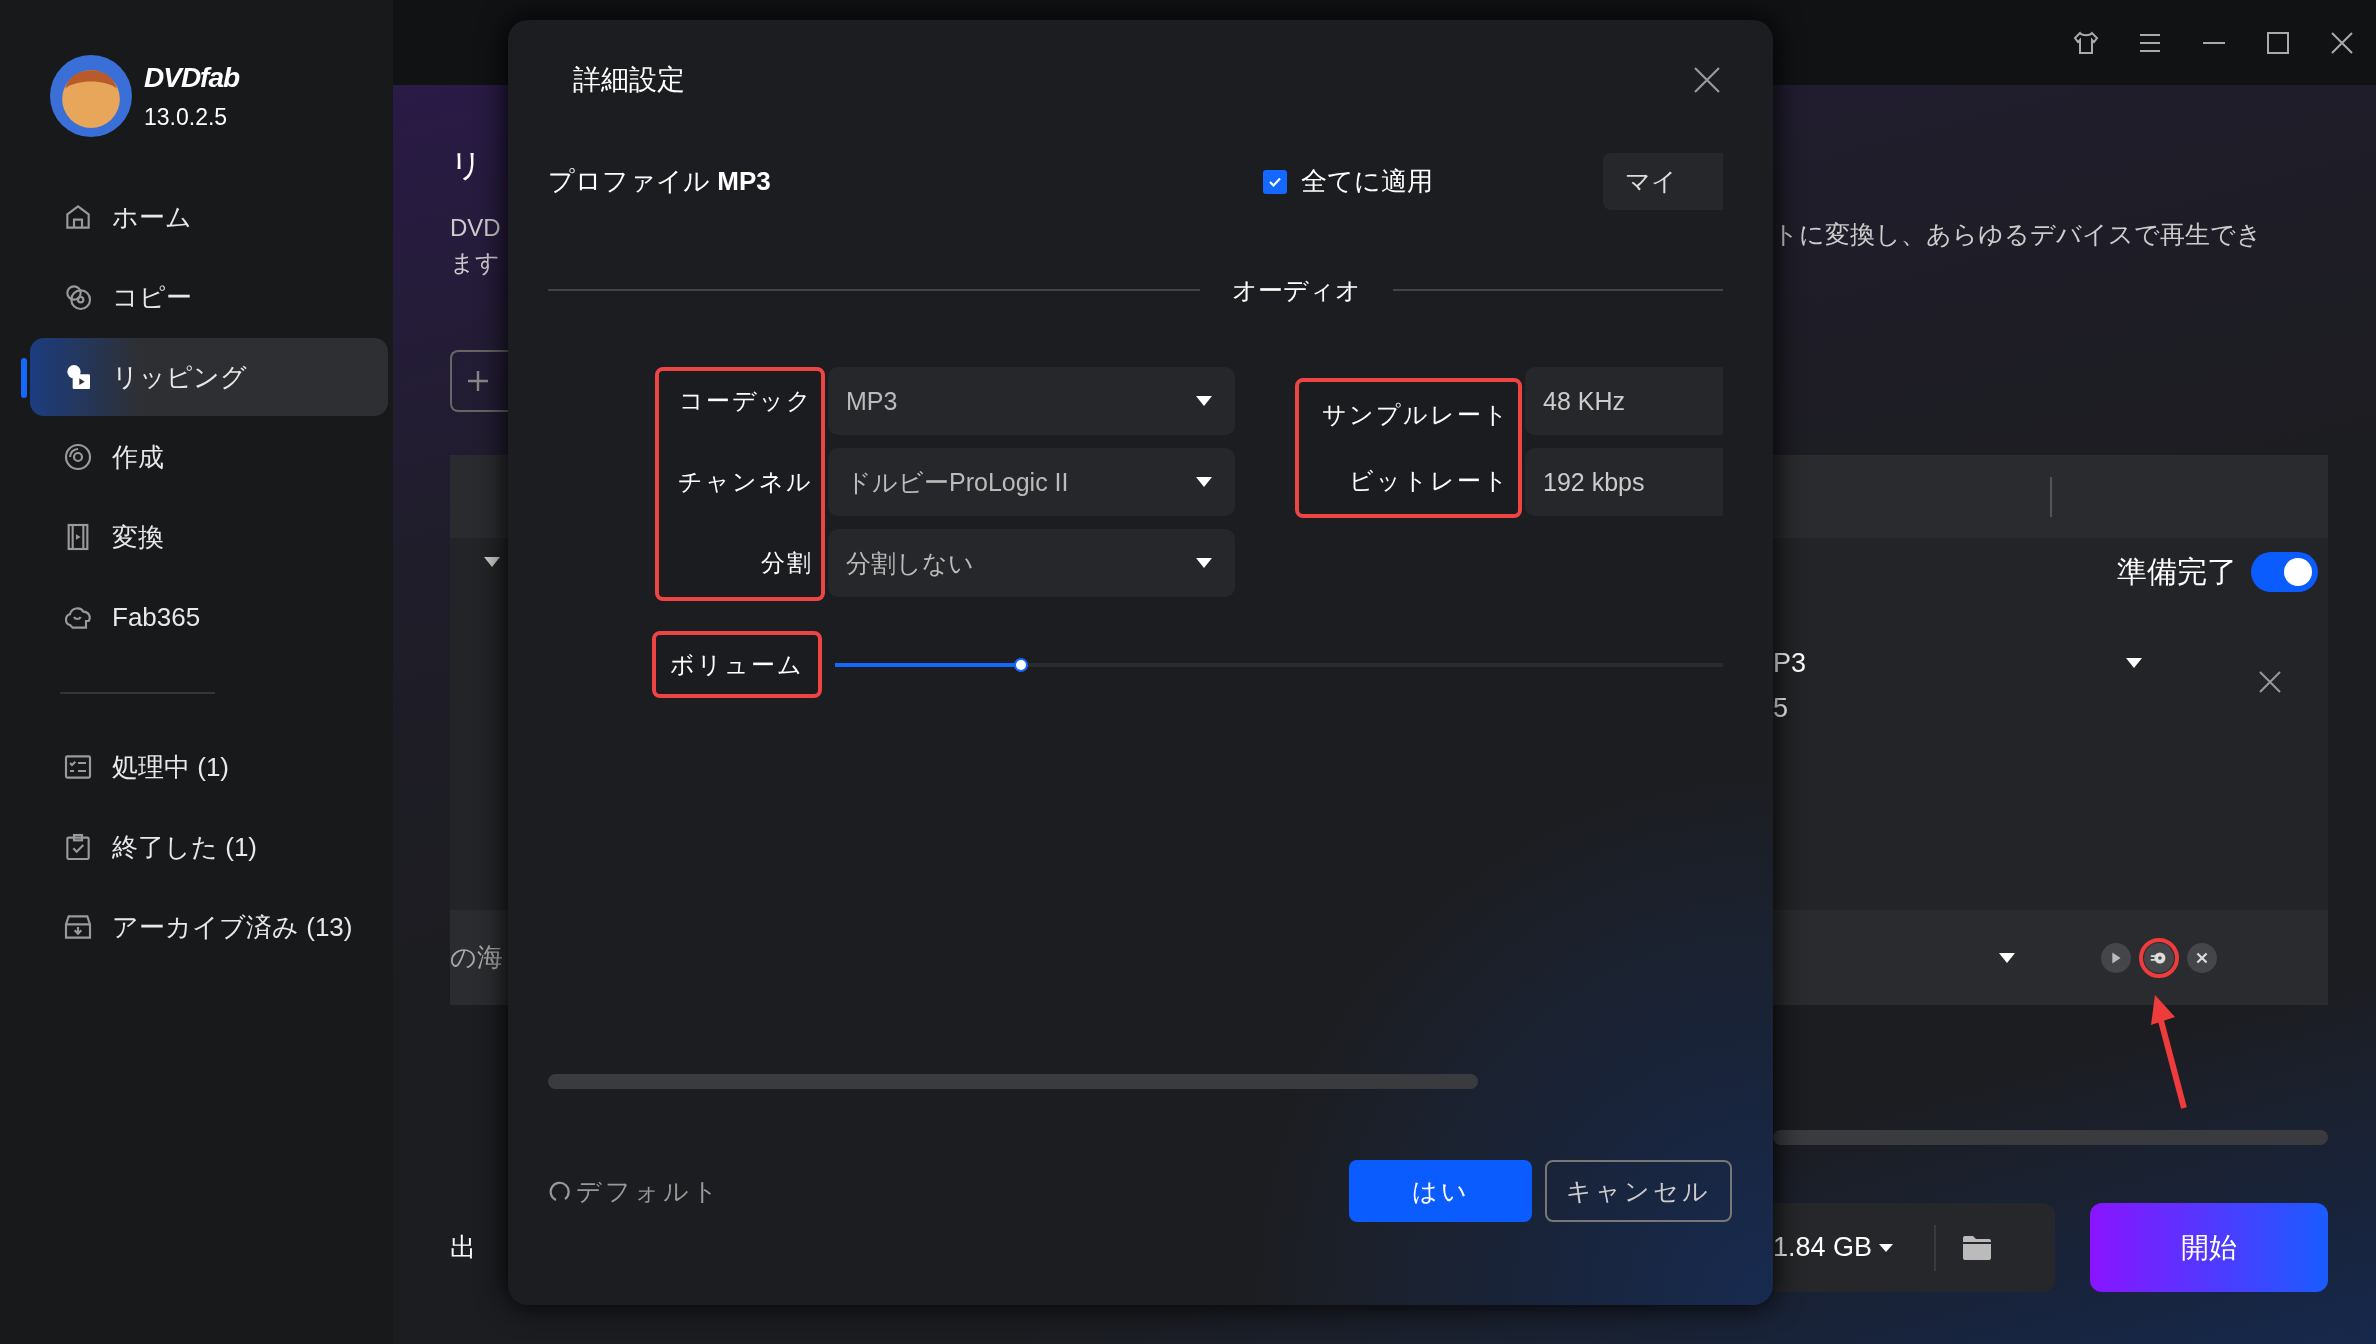 Image resolution: width=2376 pixels, height=1344 pixels. I want to click on sidebar-item: 作成, so click(209, 457).